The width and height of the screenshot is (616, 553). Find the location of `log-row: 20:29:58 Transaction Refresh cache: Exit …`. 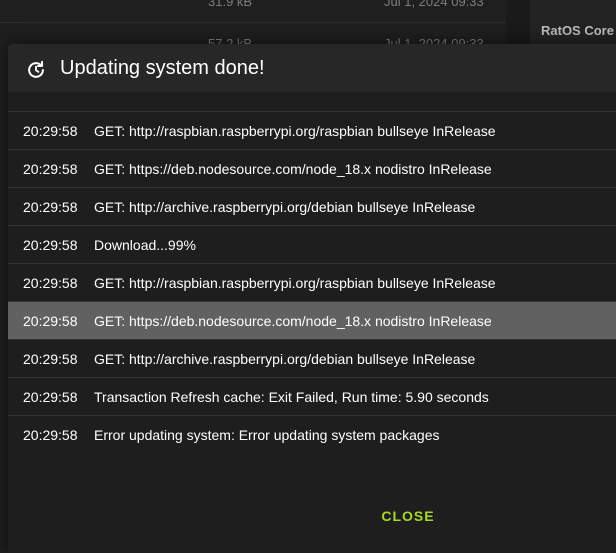

log-row: 20:29:58 Transaction Refresh cache: Exit … is located at coordinates (312, 397).